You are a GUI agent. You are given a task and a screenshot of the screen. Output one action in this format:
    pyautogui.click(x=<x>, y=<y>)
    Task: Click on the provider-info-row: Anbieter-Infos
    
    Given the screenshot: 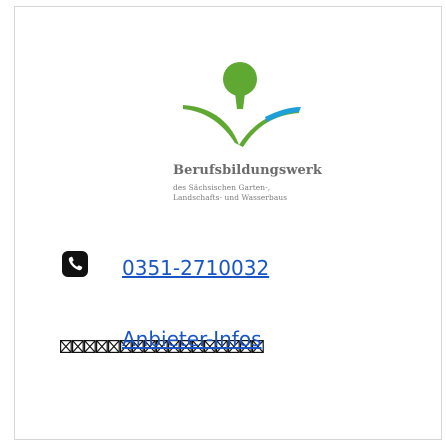 What is the action you would take?
    pyautogui.click(x=170, y=342)
    